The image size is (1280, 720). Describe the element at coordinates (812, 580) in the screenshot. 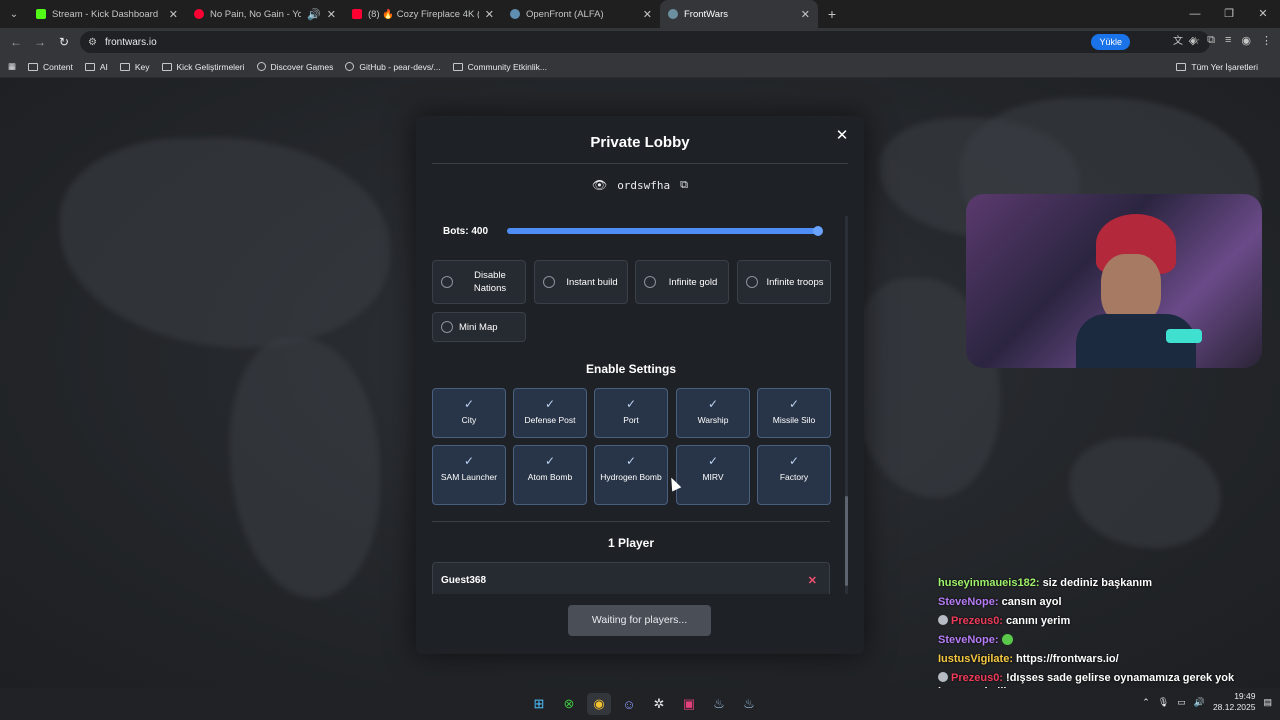

I see `remove-player-icon: ✕` at that location.